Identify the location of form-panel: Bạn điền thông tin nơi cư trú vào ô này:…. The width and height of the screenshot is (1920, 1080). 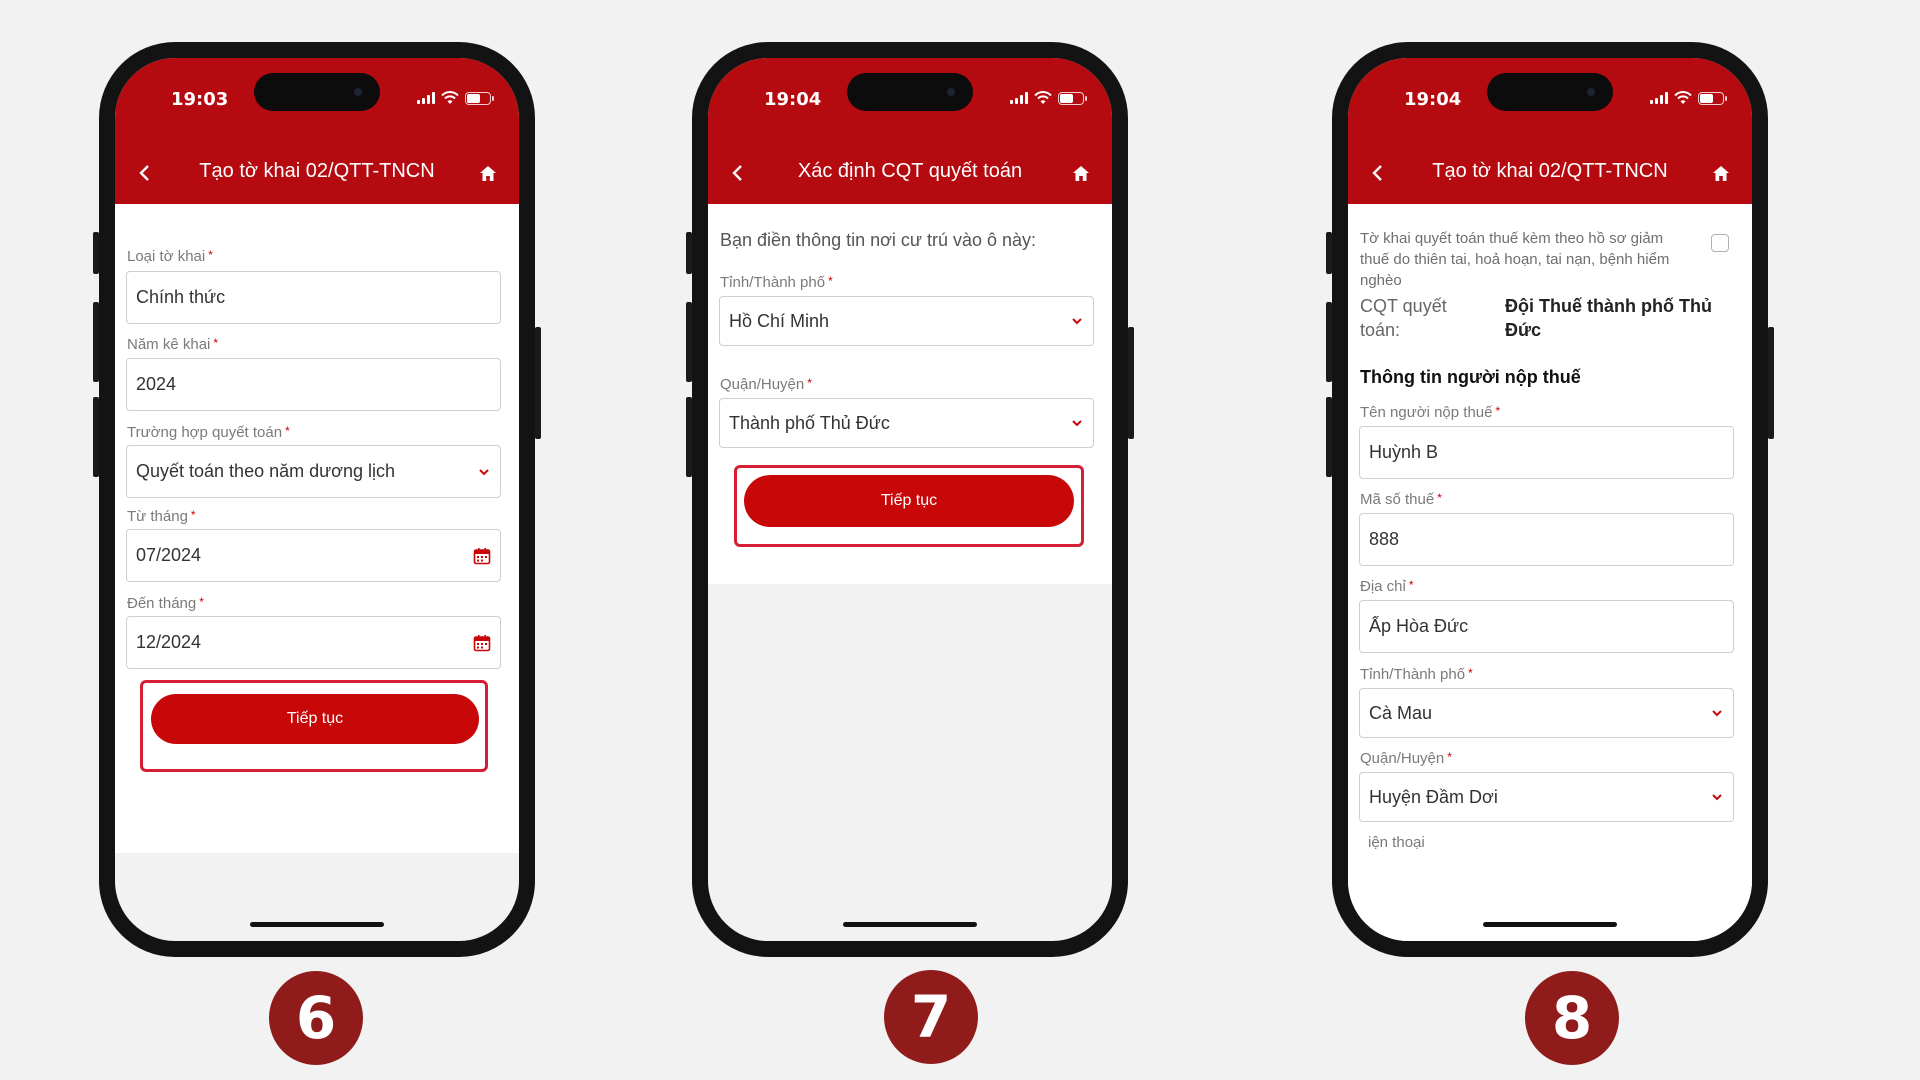
(910, 394).